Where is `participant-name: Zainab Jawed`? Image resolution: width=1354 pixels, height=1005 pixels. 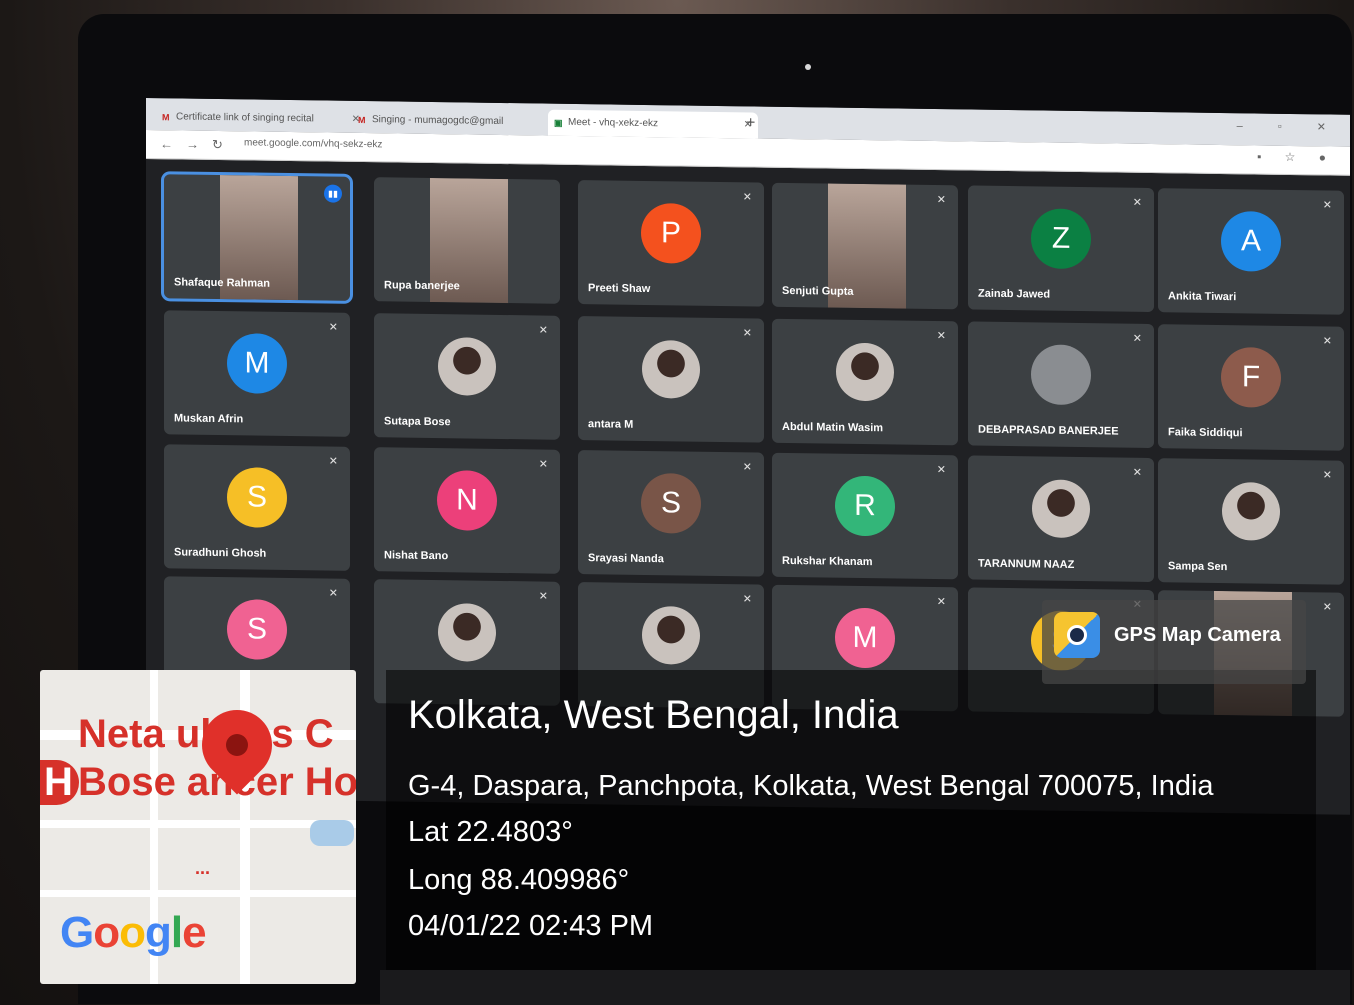
participant-name: Zainab Jawed is located at coordinates (1014, 294).